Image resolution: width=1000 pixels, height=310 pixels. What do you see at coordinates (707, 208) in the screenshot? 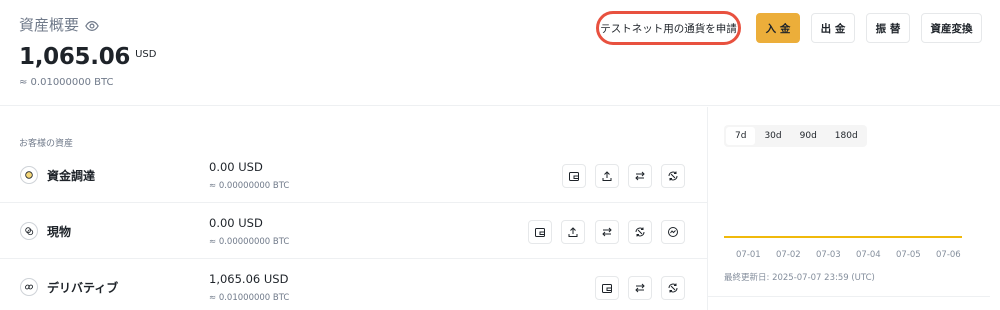
I see `panel-divider` at bounding box center [707, 208].